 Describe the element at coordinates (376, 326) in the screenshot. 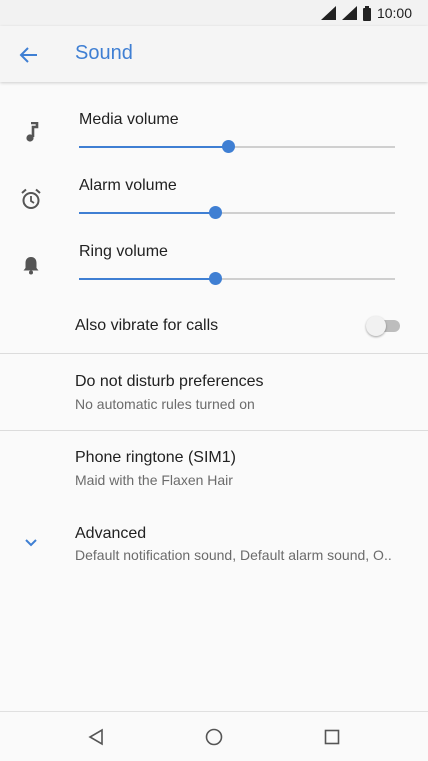

I see `toggle-knob` at that location.